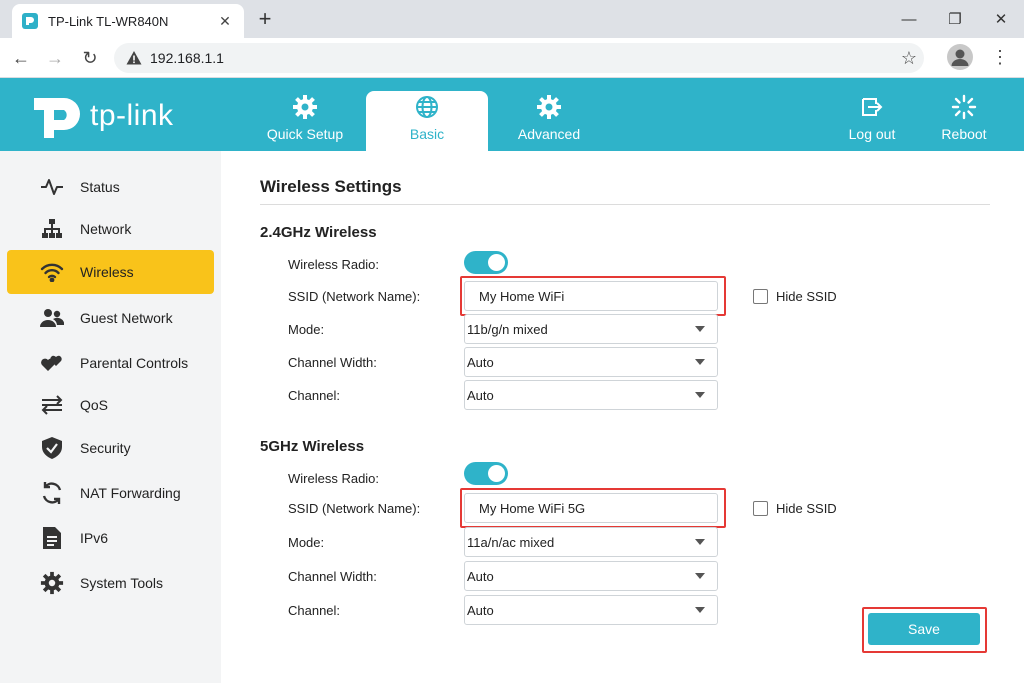 The width and height of the screenshot is (1024, 683). What do you see at coordinates (334, 478) in the screenshot?
I see `wireless-radio-5g-label: Wireless Radio:` at bounding box center [334, 478].